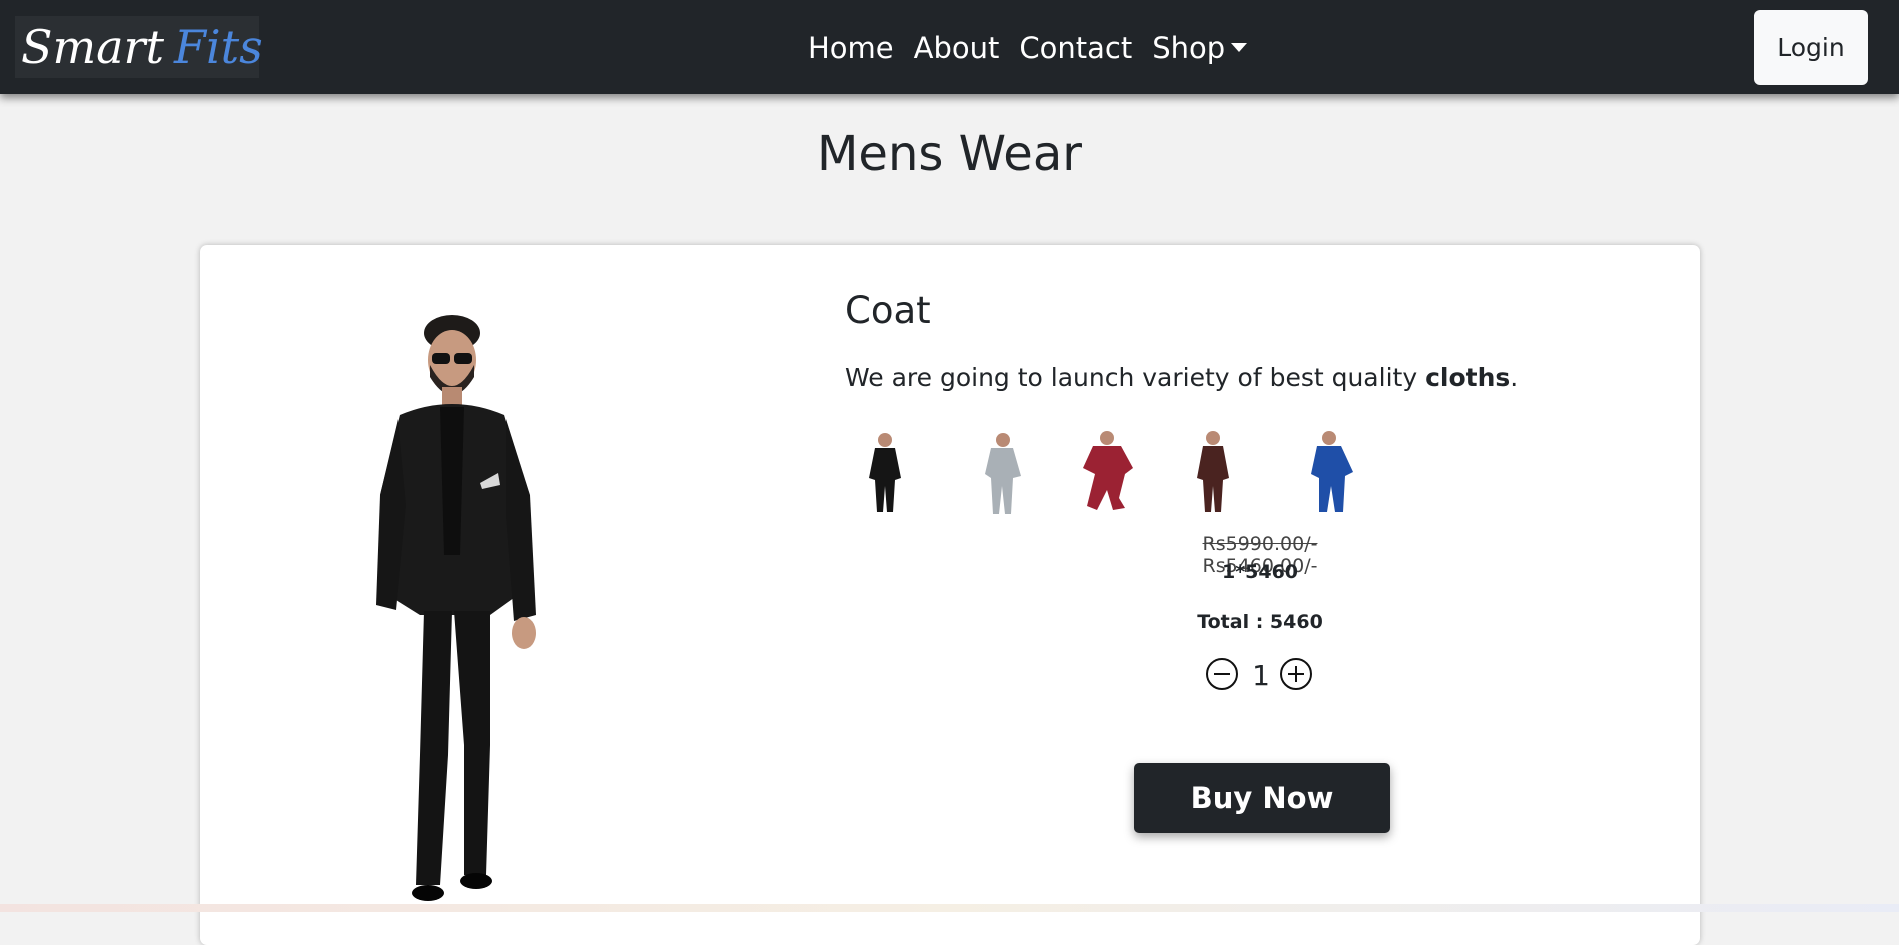 This screenshot has height=945, width=1899. I want to click on product-title: Coat, so click(888, 310).